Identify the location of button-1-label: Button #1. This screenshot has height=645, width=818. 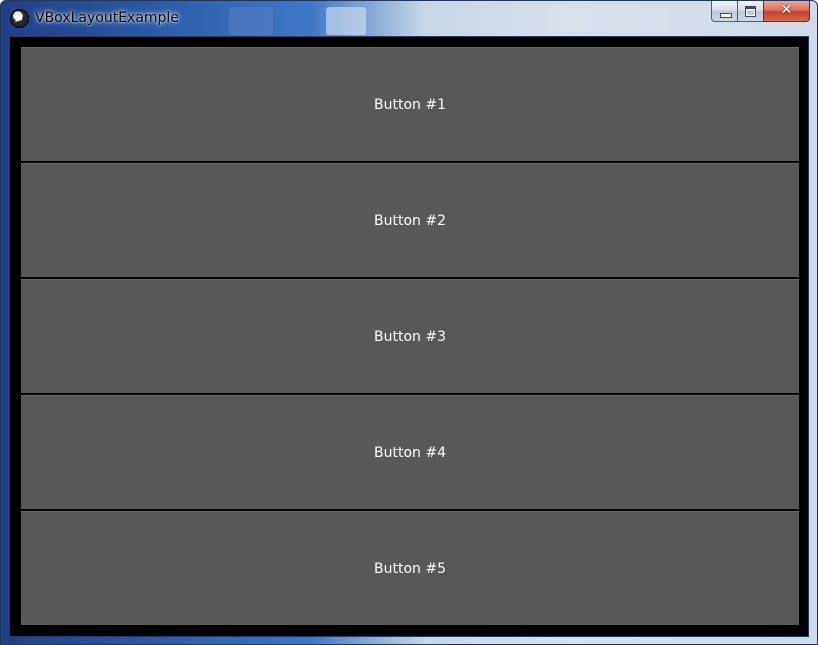
(410, 104).